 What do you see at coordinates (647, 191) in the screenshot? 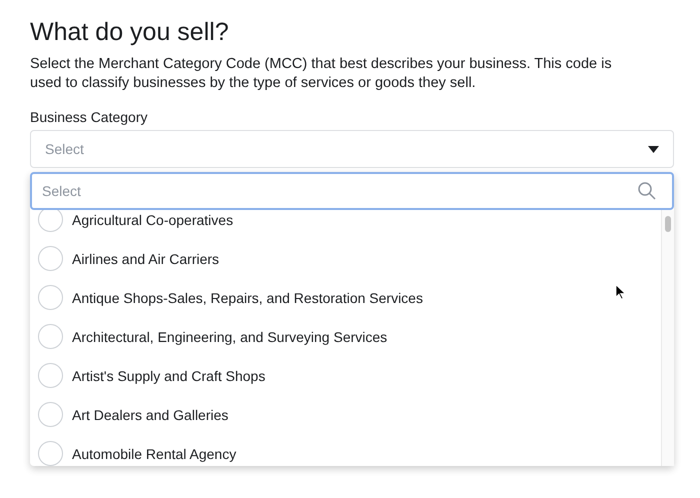
I see `search-icon` at bounding box center [647, 191].